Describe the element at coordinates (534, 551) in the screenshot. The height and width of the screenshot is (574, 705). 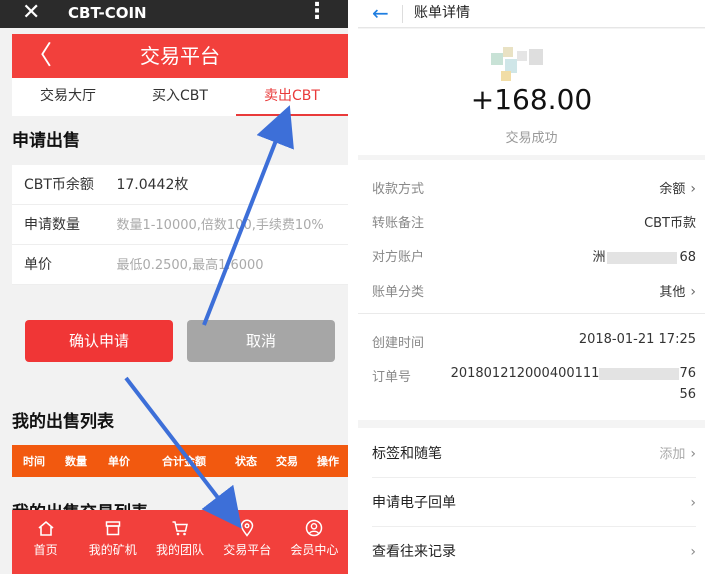
I see `history-row: 查看往来记录 ›` at that location.